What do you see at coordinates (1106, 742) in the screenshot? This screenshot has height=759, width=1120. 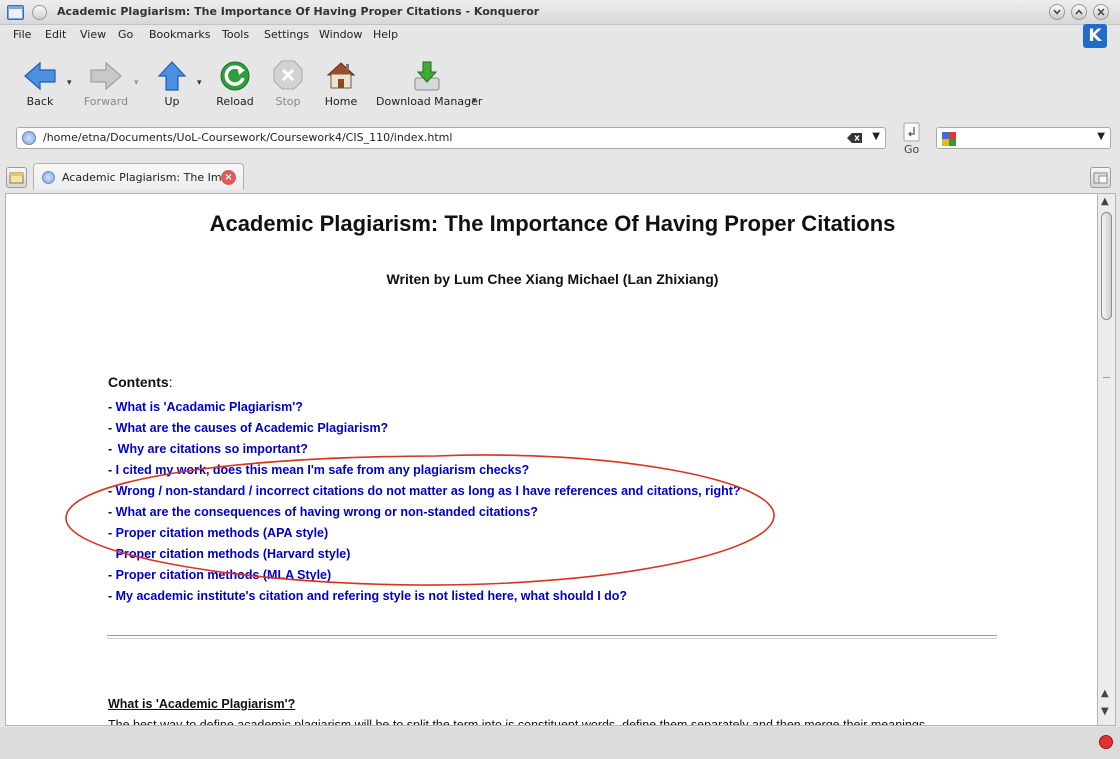 I see `security-status-icon` at bounding box center [1106, 742].